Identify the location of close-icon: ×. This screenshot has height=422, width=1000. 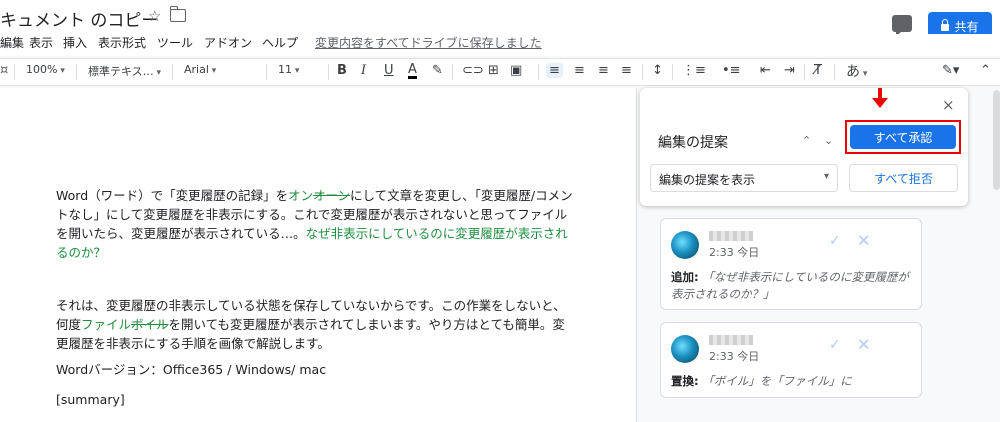
(948, 105).